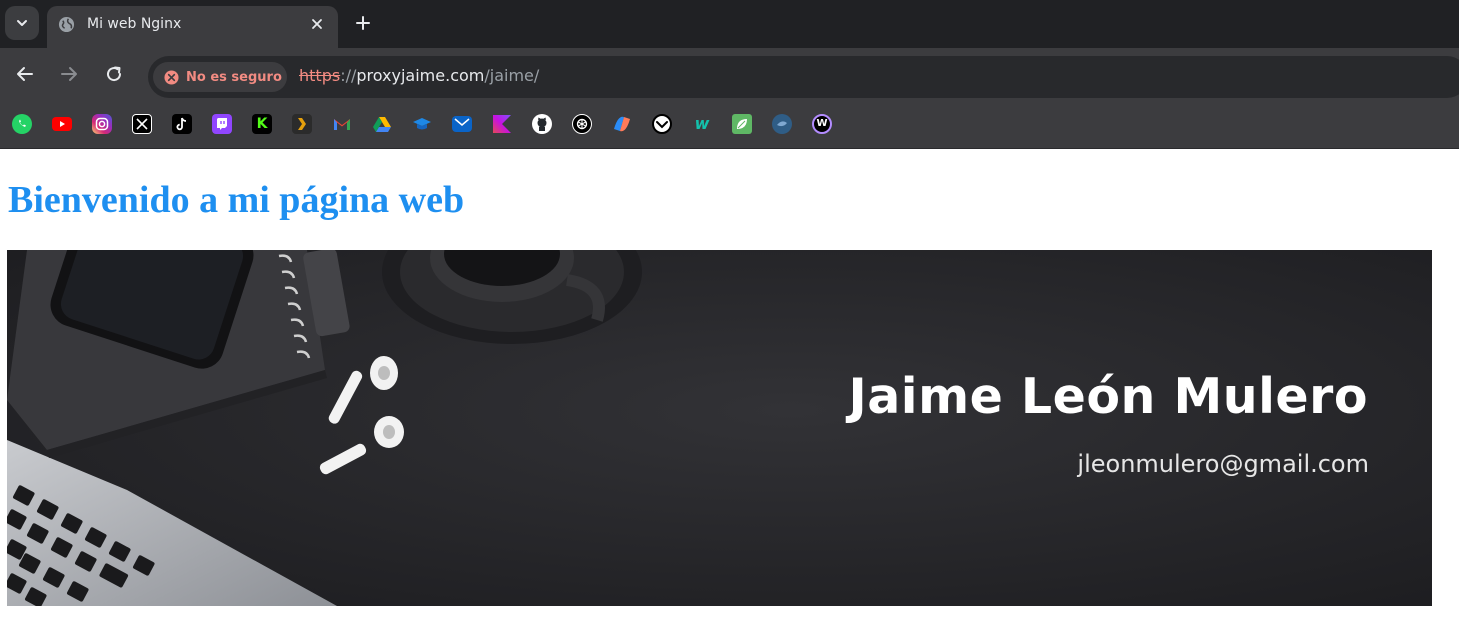 The image size is (1459, 631). I want to click on url-host: proxyjaime.com, so click(420, 75).